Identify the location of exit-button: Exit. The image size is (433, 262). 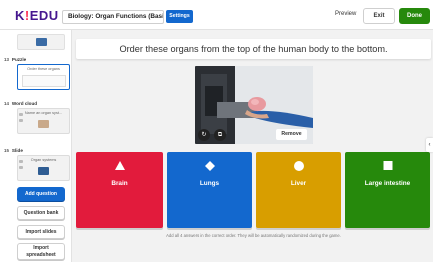
(379, 16).